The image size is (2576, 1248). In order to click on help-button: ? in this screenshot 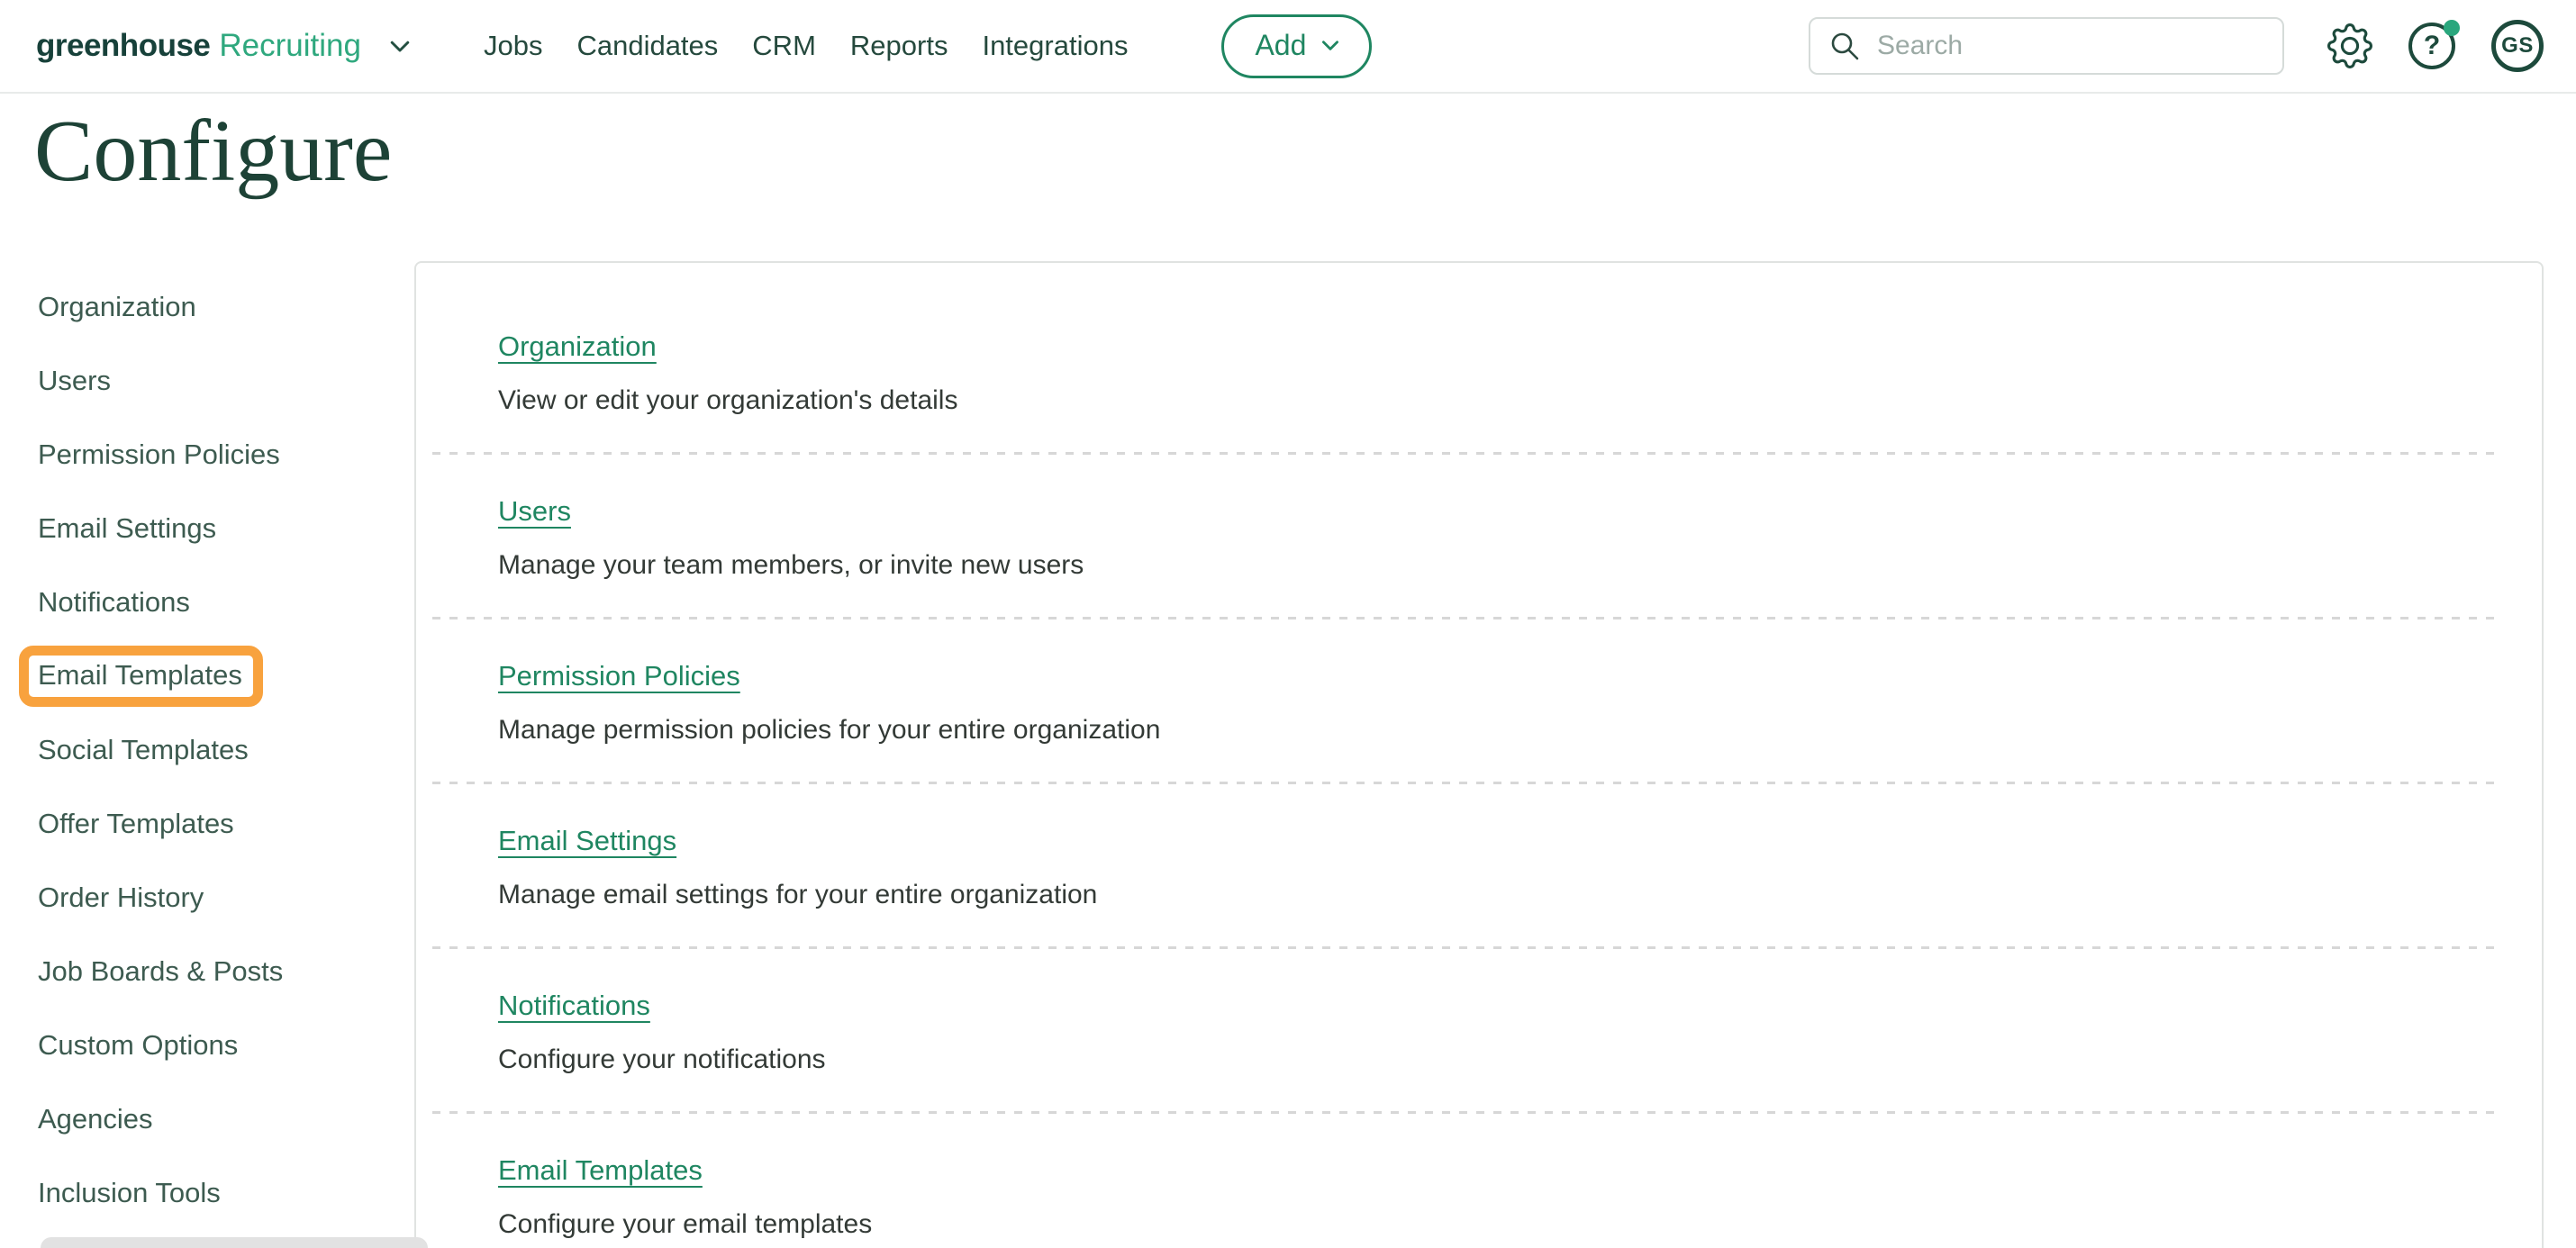, I will do `click(2434, 45)`.